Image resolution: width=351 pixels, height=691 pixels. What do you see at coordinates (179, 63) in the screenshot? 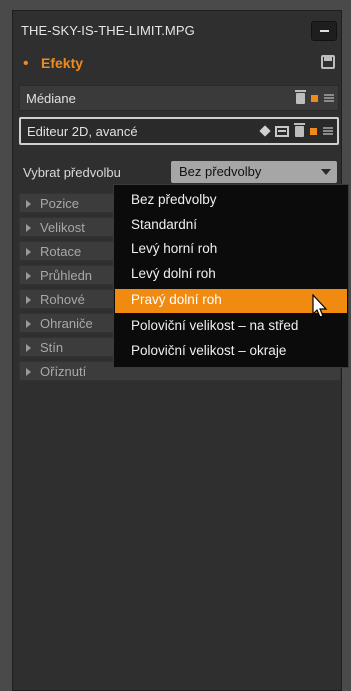
I see `effects-header: • Efekty` at bounding box center [179, 63].